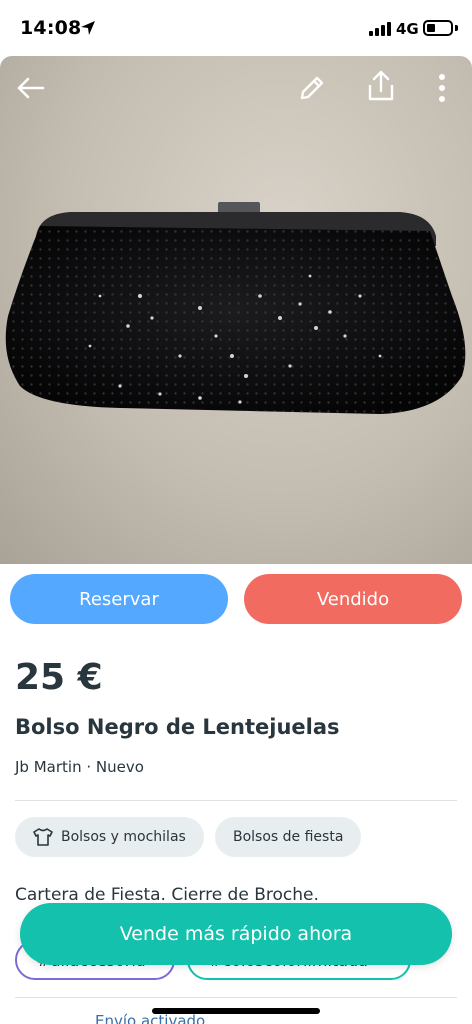 The width and height of the screenshot is (472, 1024). I want to click on brand: Jb Martin, so click(48, 767).